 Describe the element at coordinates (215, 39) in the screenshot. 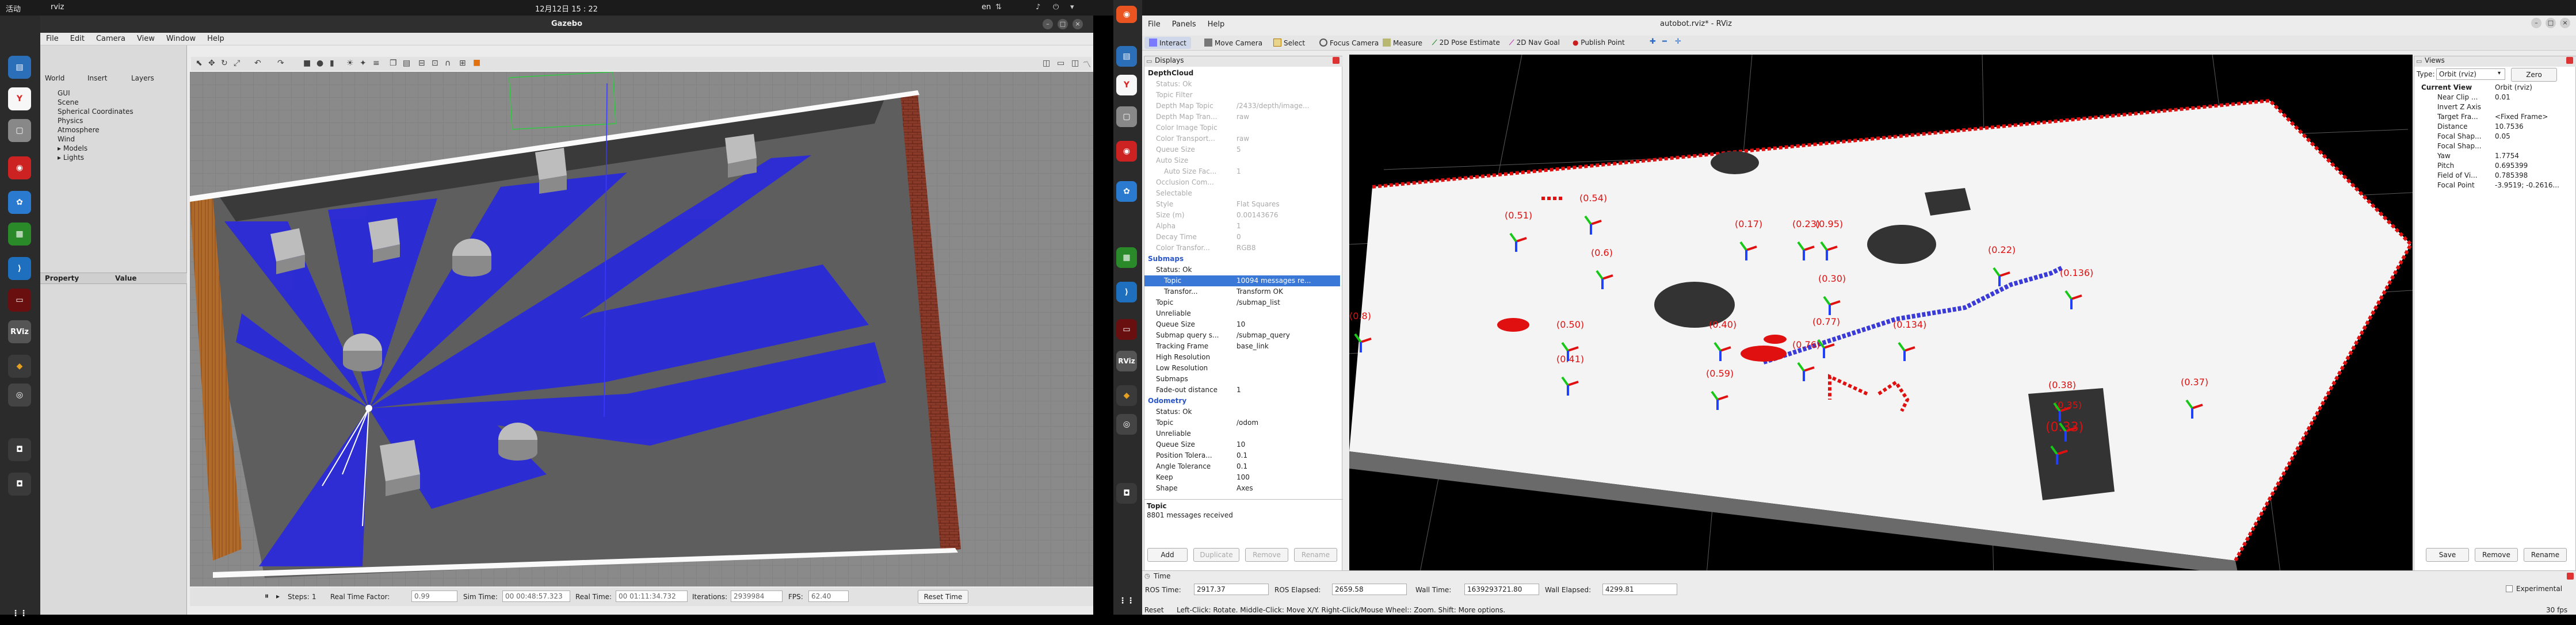

I see `menu-help: Help` at that location.